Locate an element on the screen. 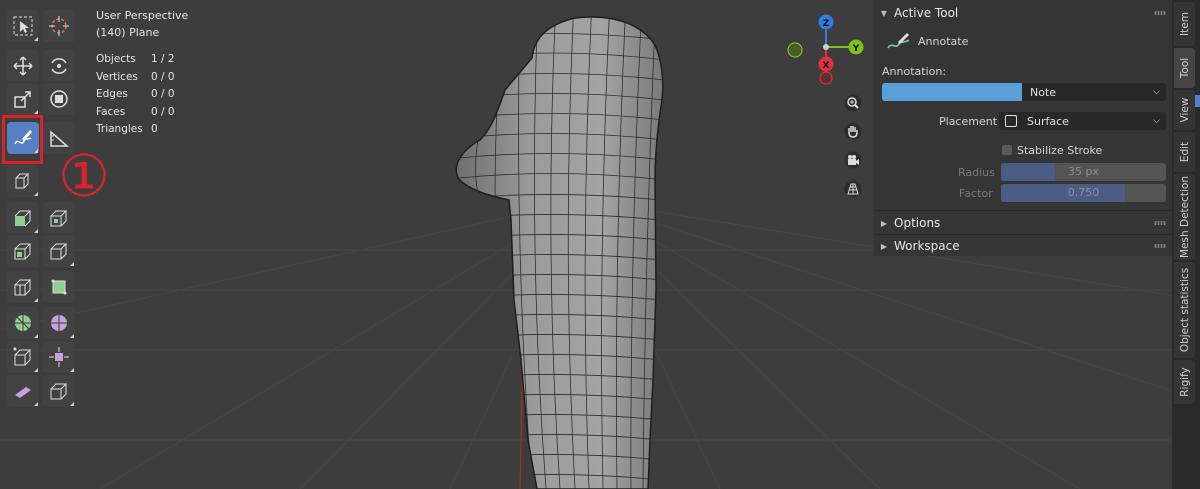  spin-tool is located at coordinates (23, 323).